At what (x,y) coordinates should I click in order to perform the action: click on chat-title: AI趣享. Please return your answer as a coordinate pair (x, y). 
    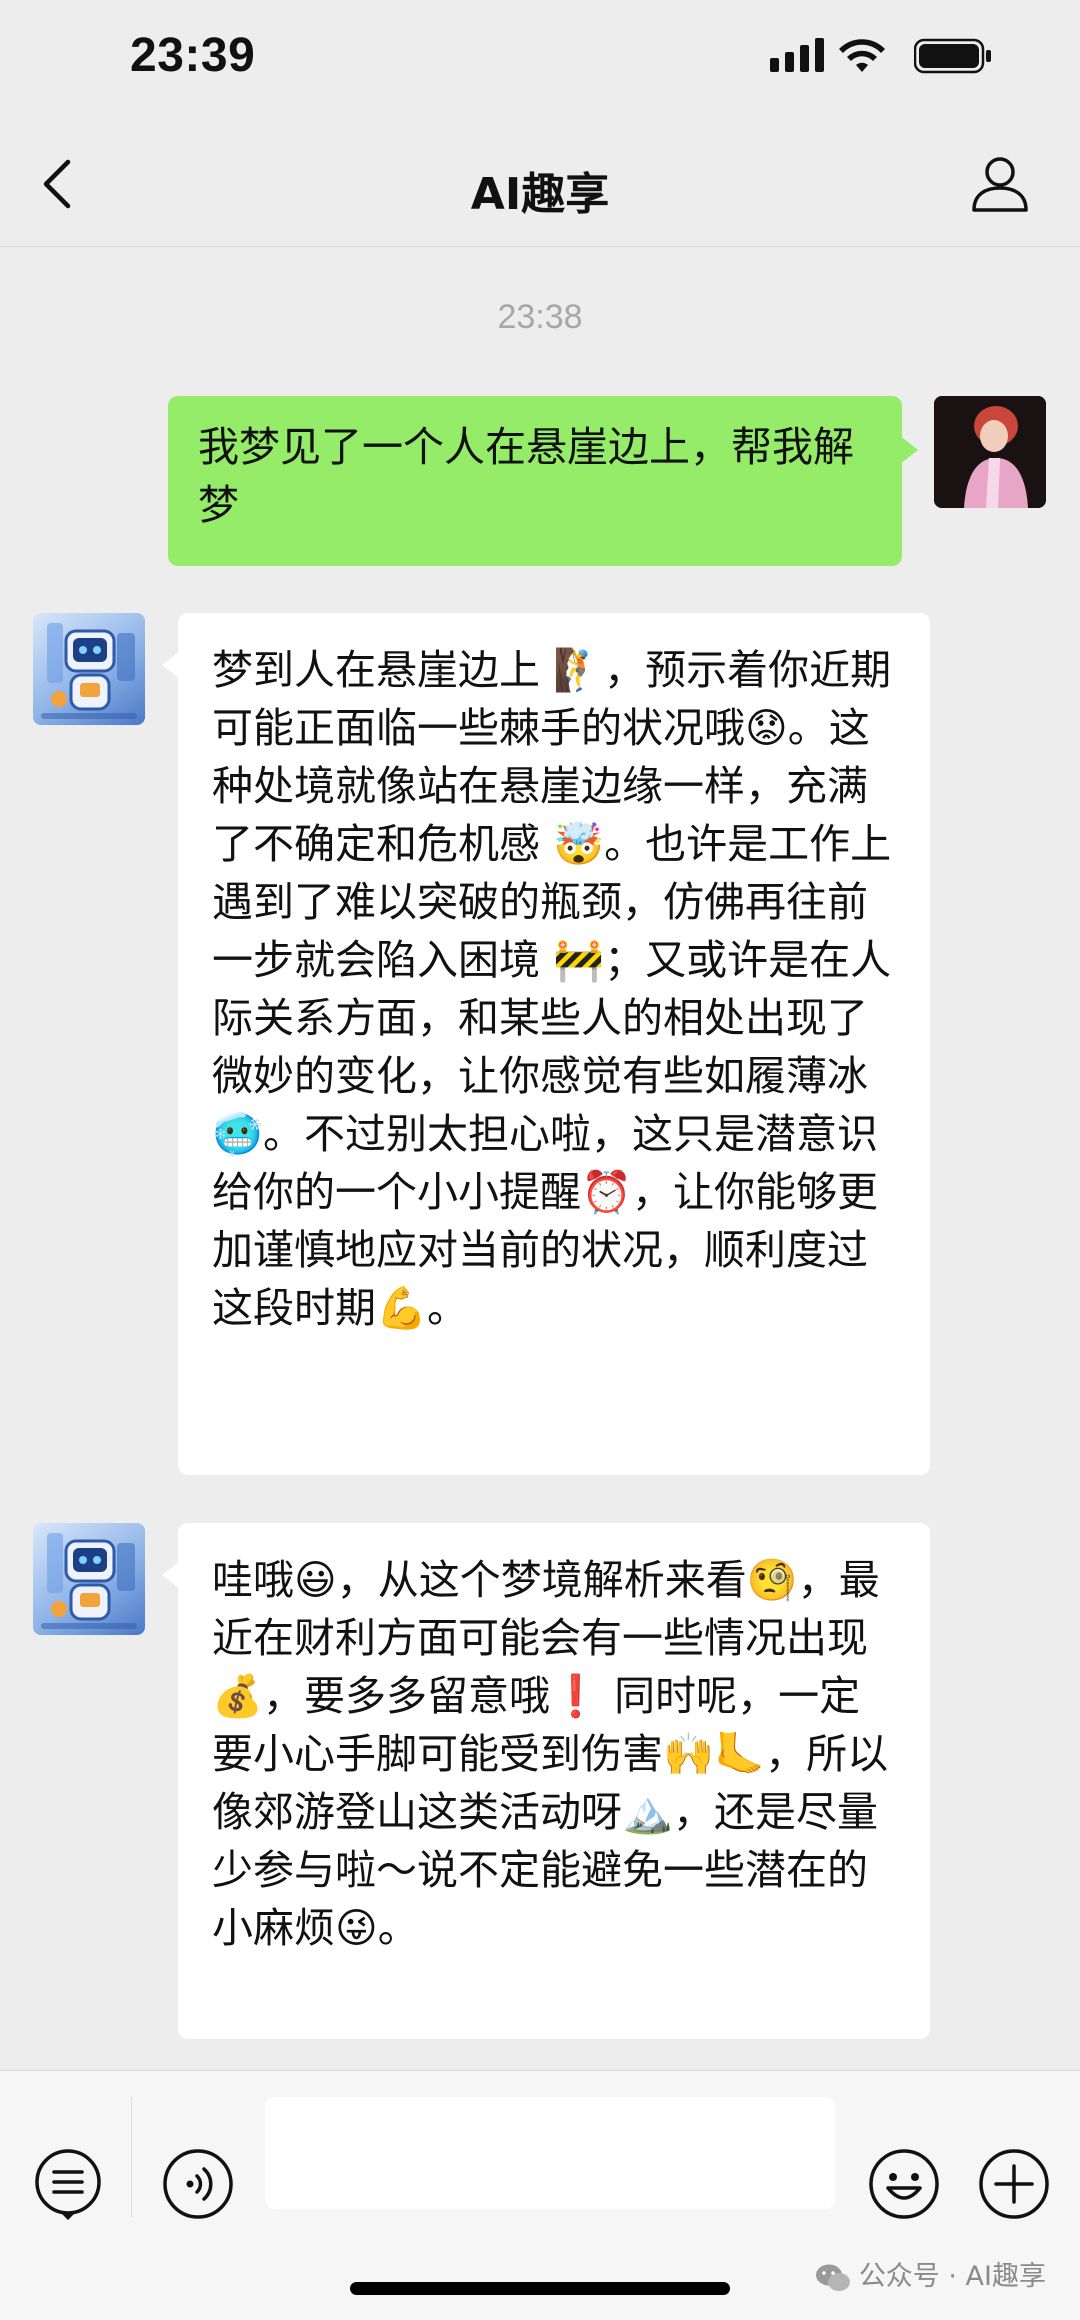
    Looking at the image, I should click on (540, 194).